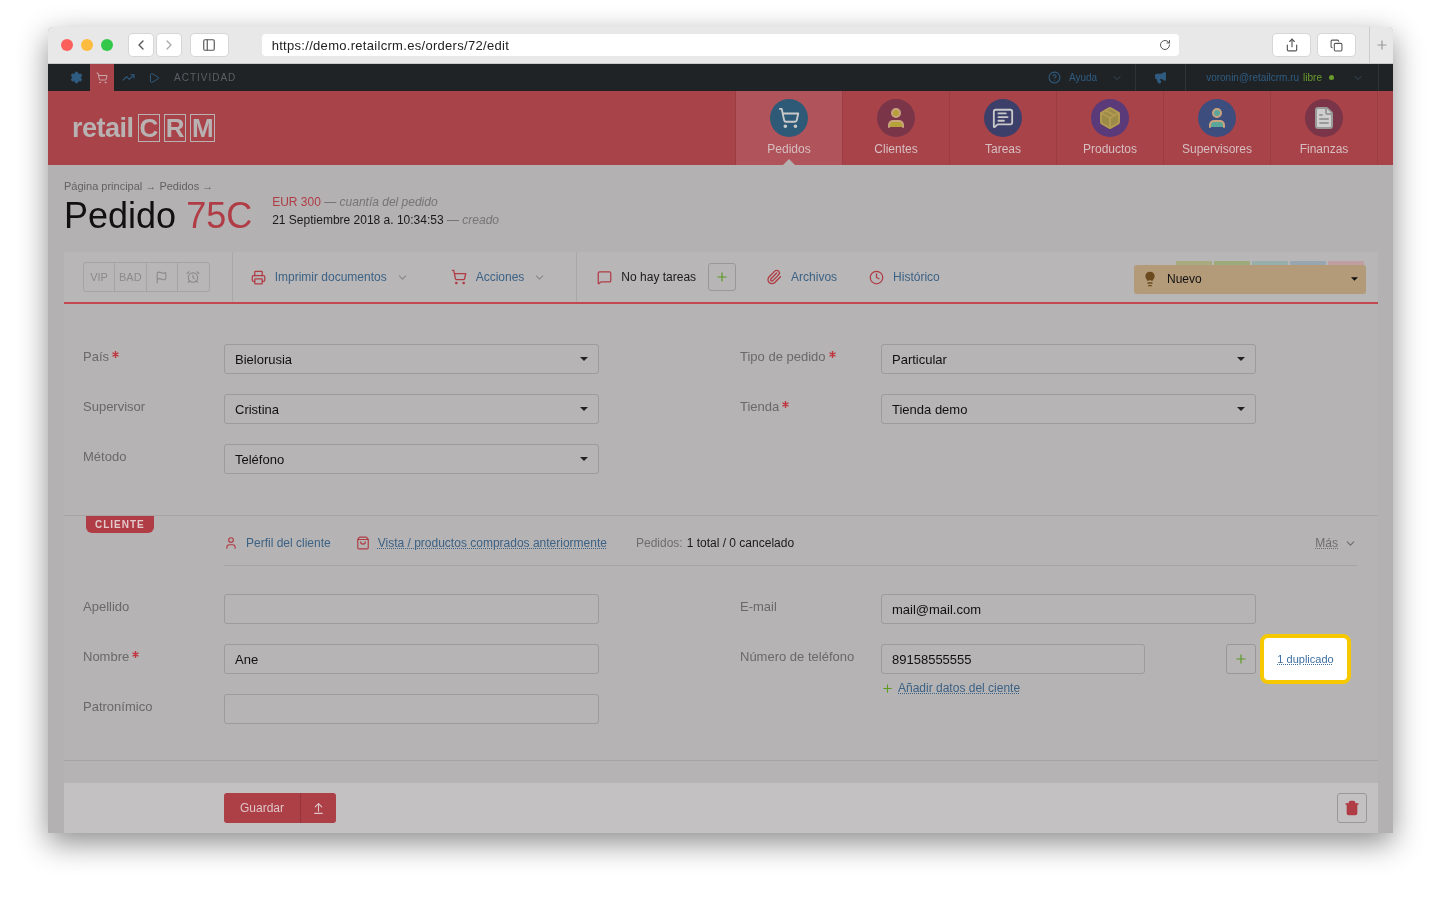 This screenshot has width=1442, height=905. I want to click on actions-menu: Acciones, so click(498, 277).